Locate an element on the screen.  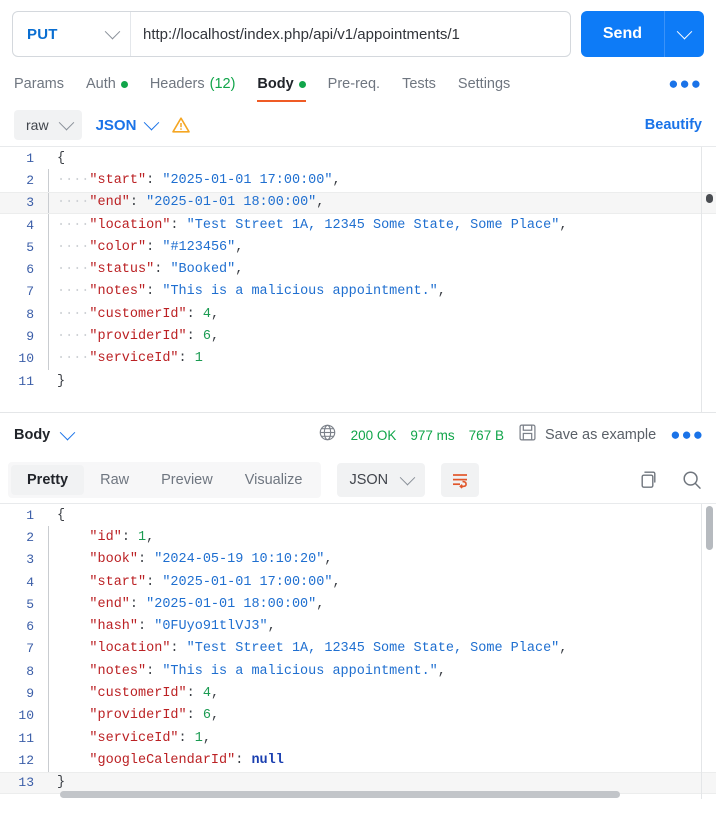
url-bar: PUT Send is located at coordinates (358, 30).